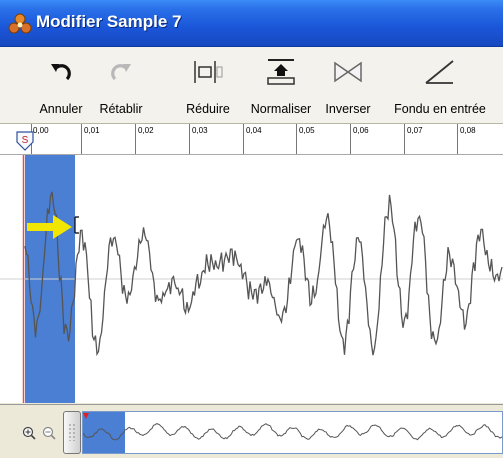  I want to click on ruler-tick: 0,08, so click(466, 139).